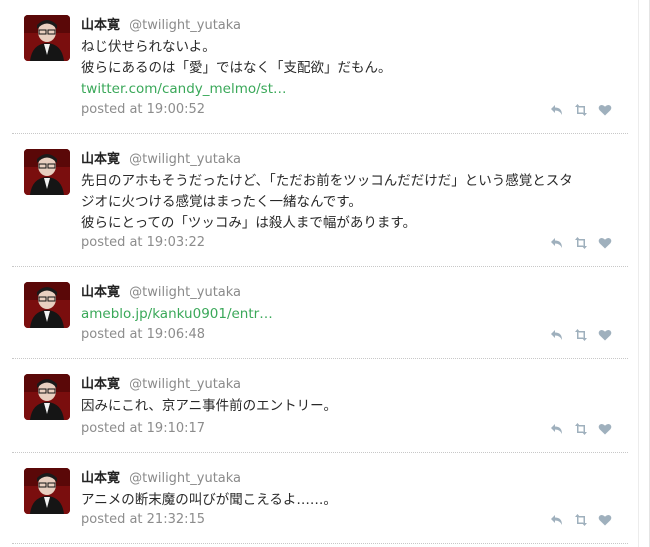 Image resolution: width=650 pixels, height=547 pixels. Describe the element at coordinates (348, 110) in the screenshot. I see `tweet-footer: posted at 19:00:52` at that location.